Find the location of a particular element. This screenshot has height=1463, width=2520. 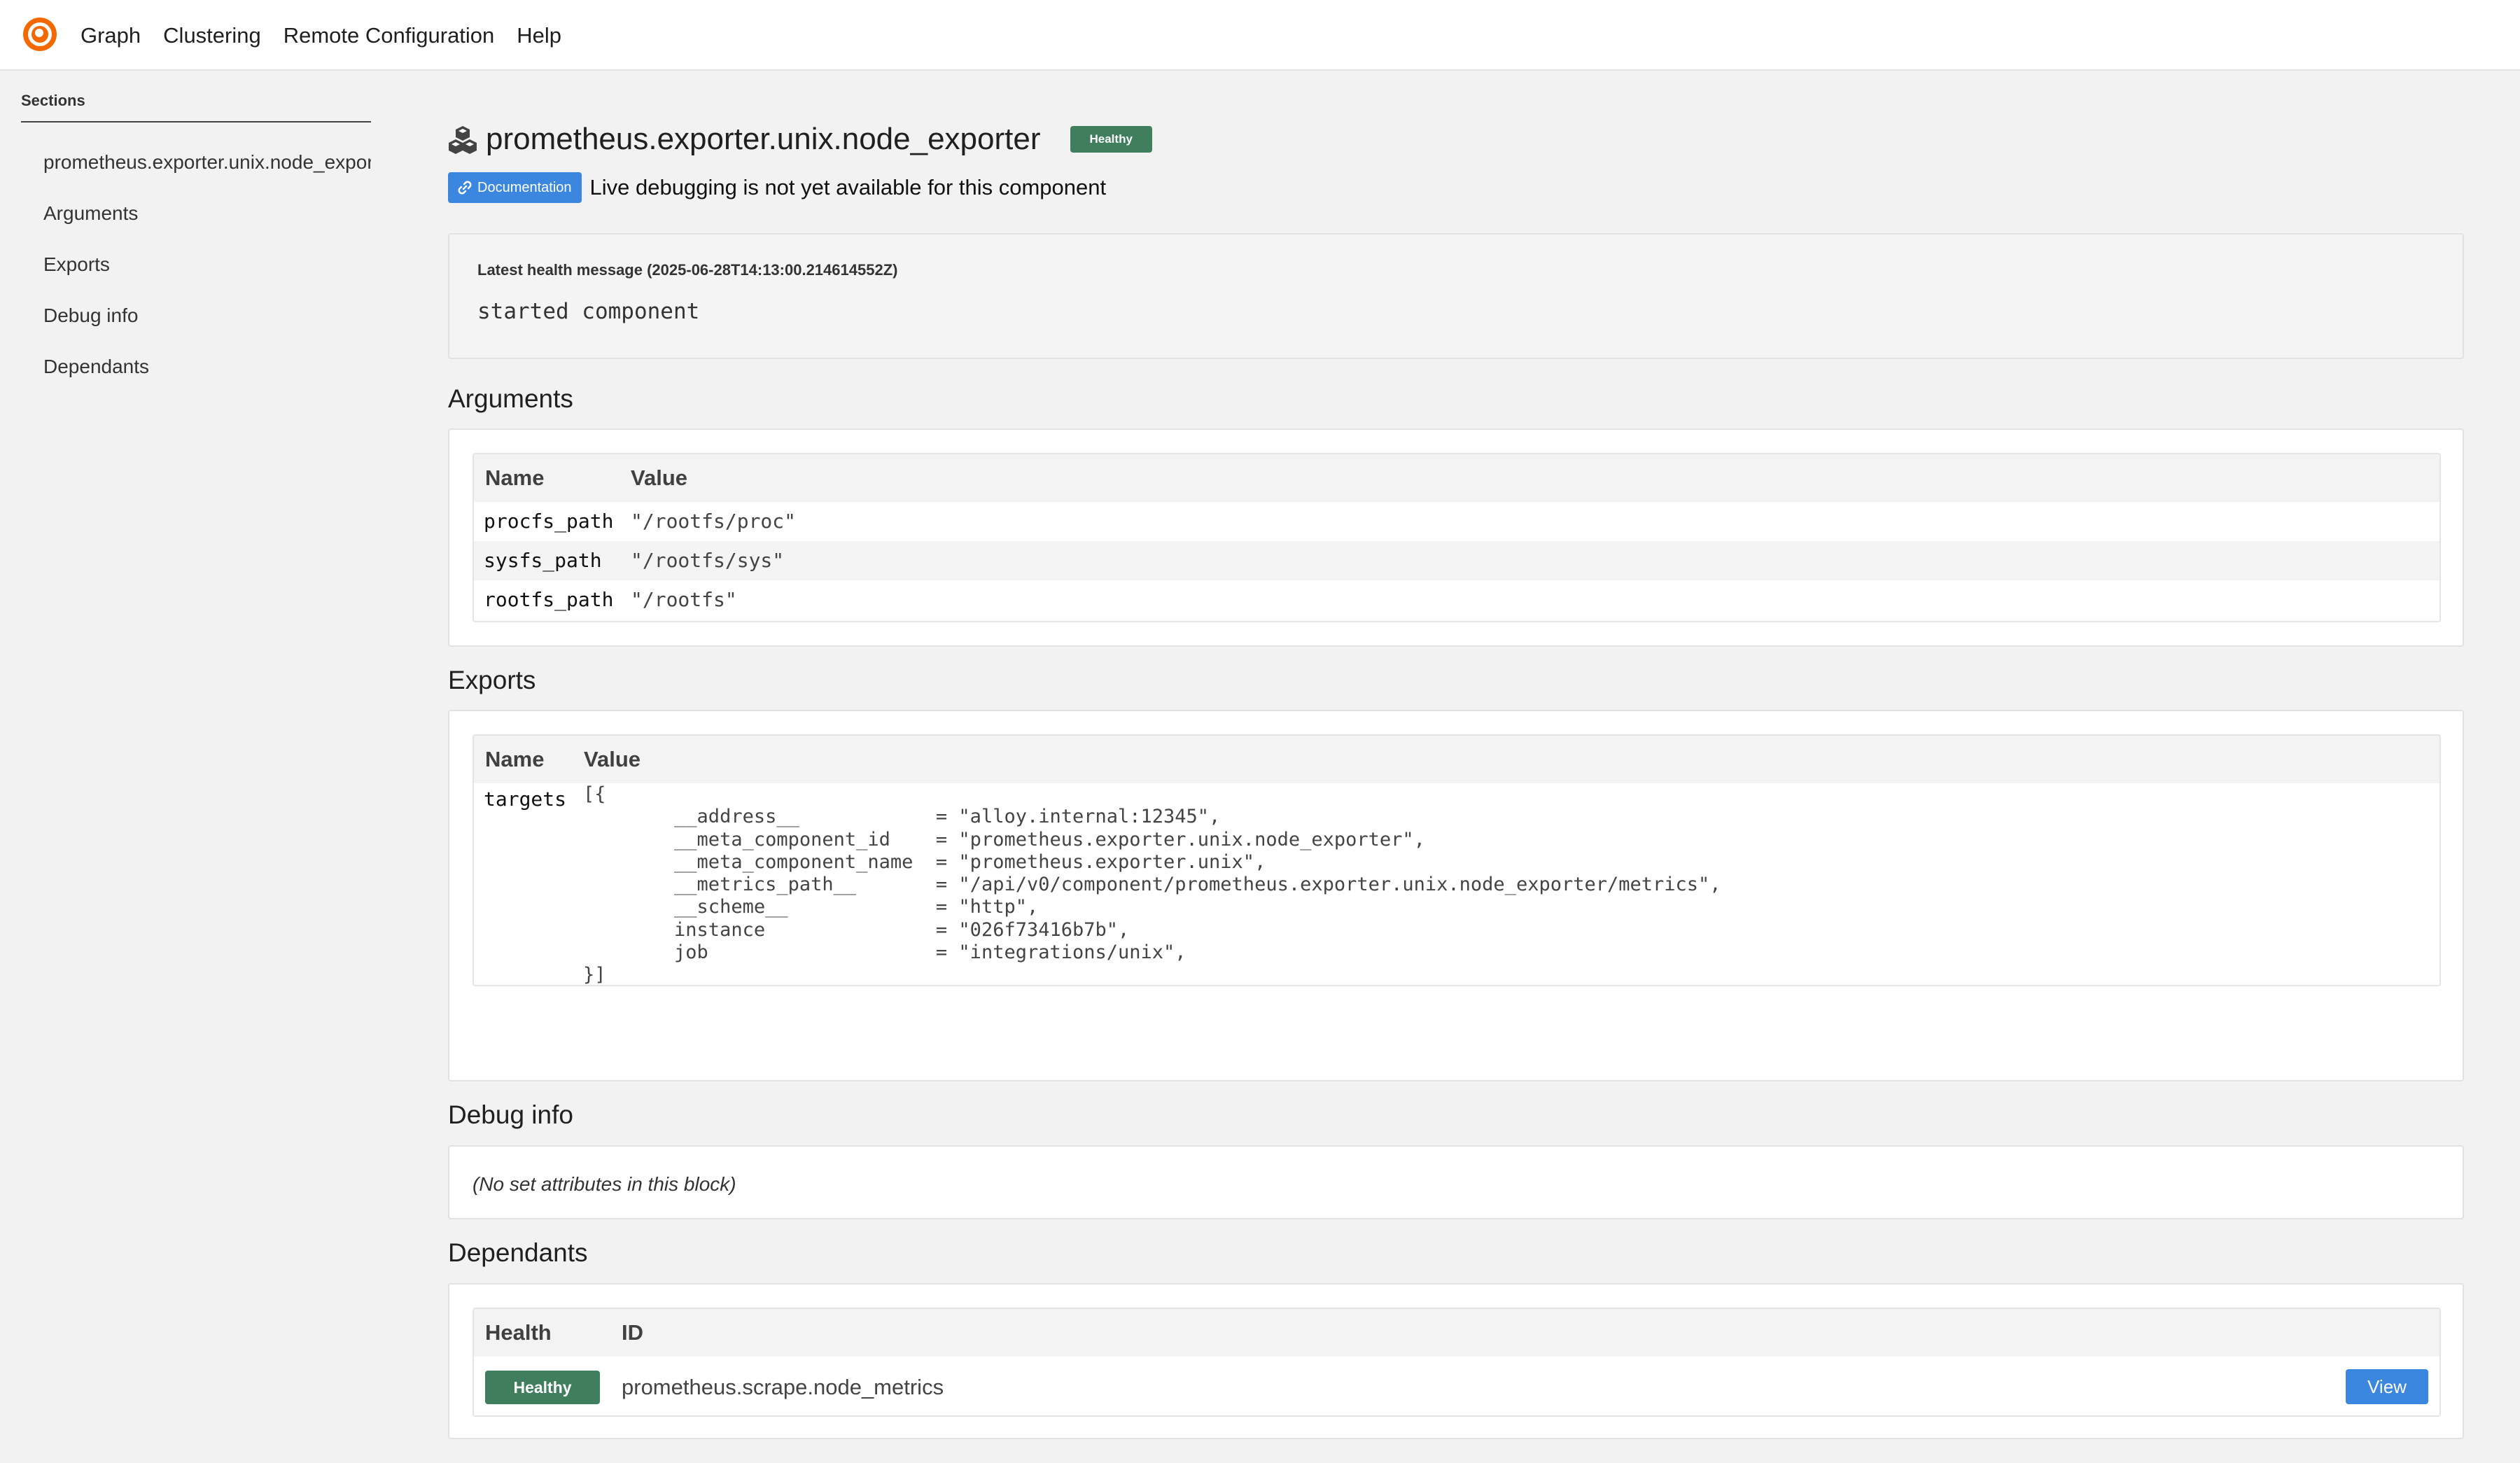

sidebar-title: Sections is located at coordinates (196, 107).